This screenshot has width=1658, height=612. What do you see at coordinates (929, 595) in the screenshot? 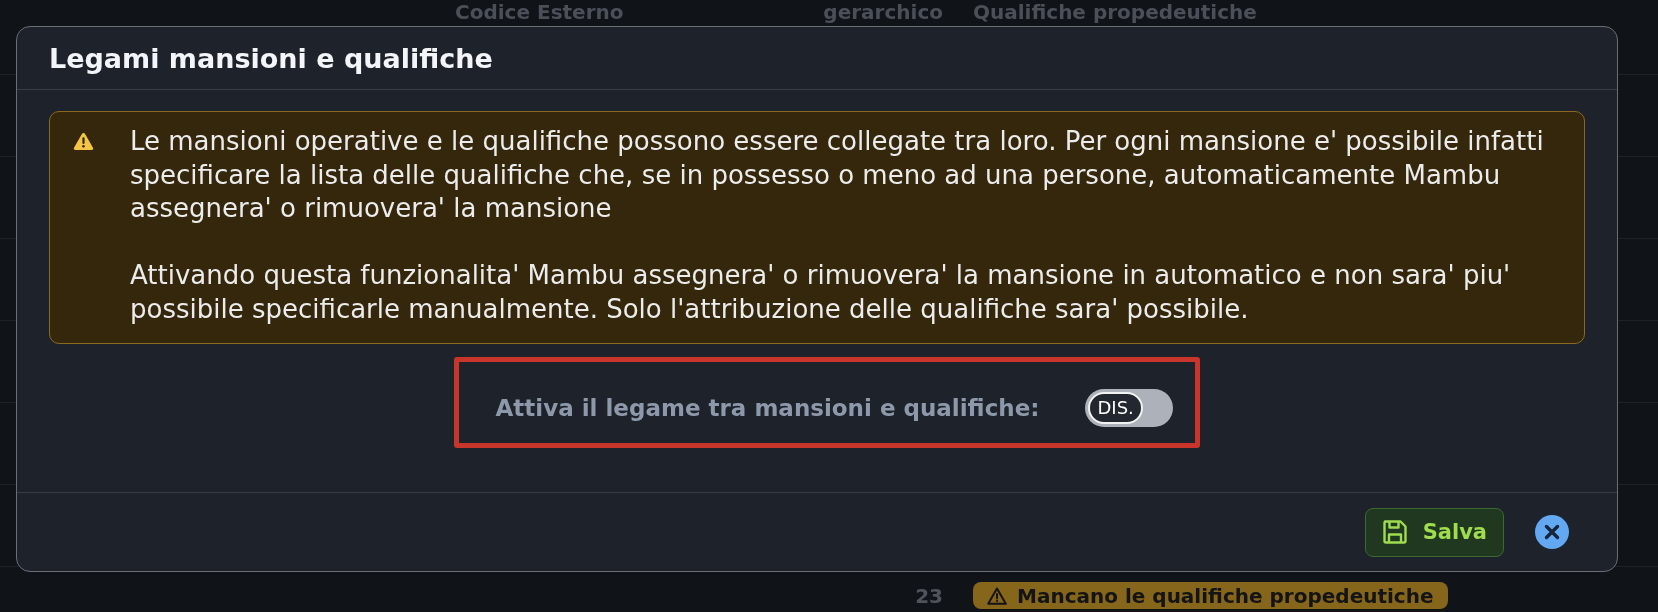
I see `table-cell: 23` at bounding box center [929, 595].